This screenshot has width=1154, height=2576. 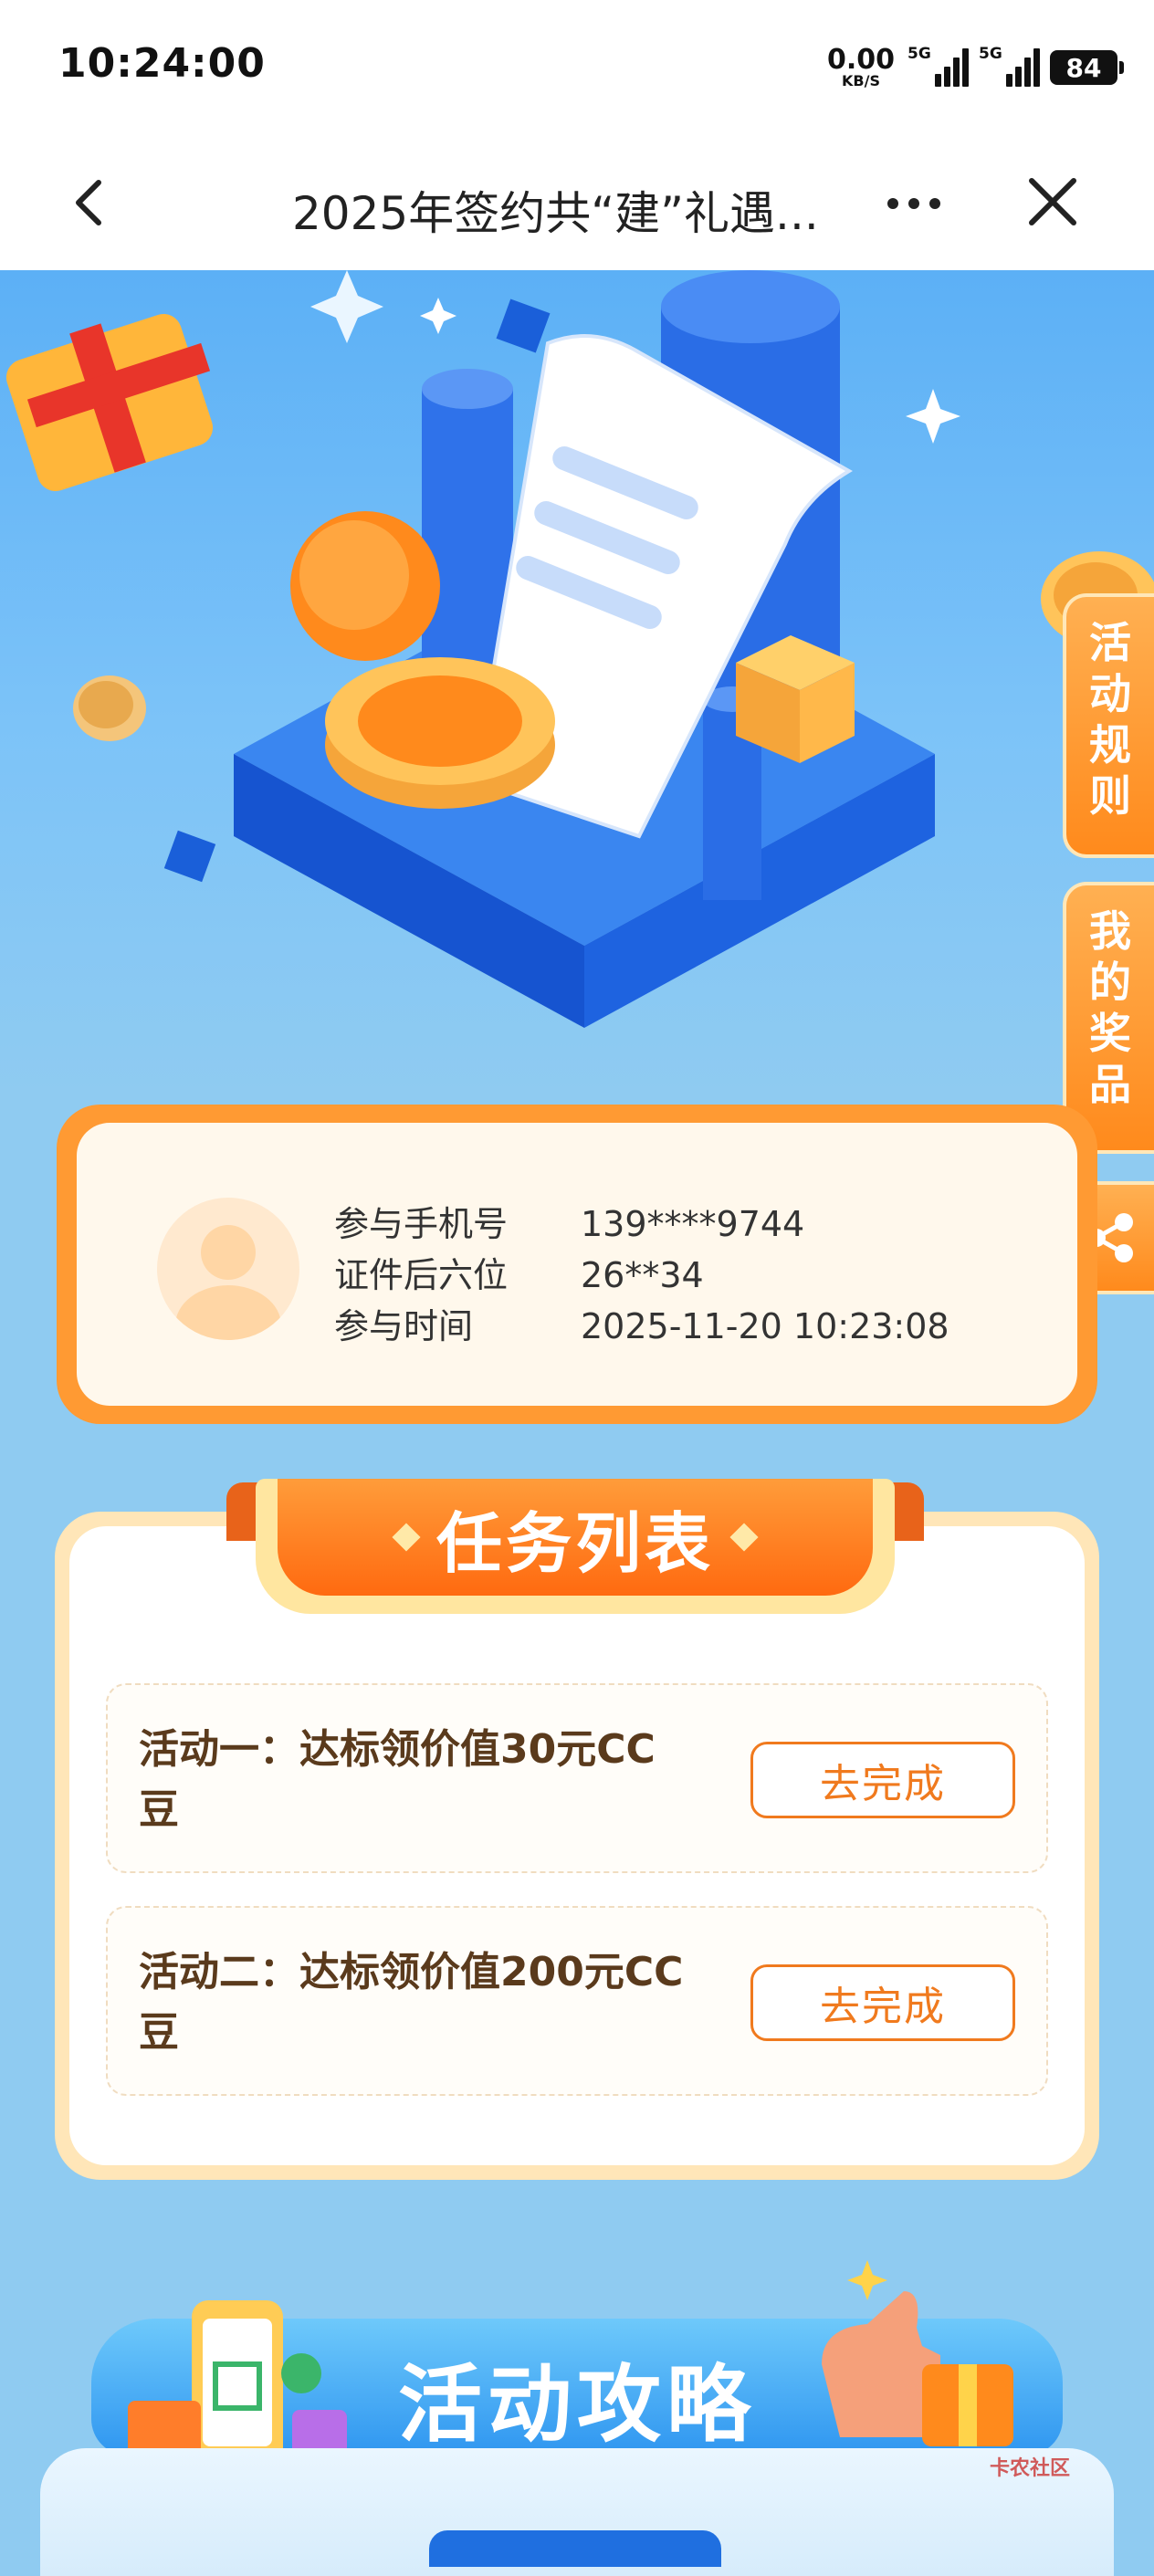 I want to click on more-icon, so click(x=914, y=203).